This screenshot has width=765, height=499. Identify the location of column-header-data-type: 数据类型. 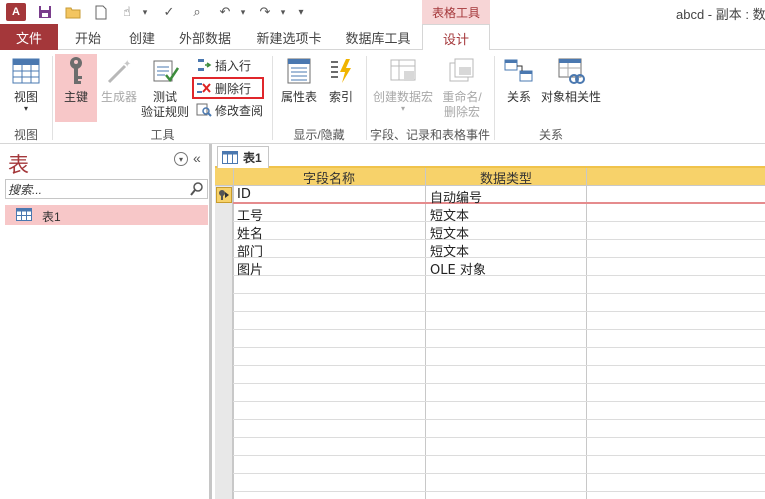
(506, 177).